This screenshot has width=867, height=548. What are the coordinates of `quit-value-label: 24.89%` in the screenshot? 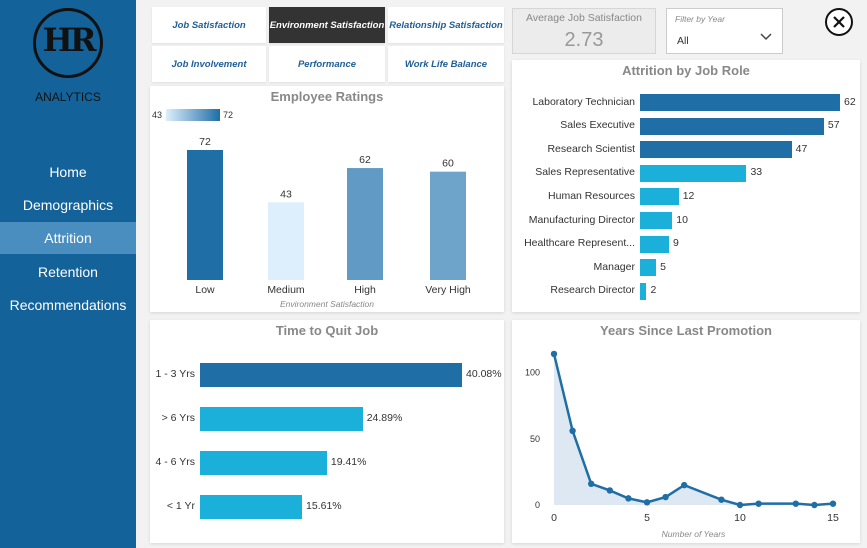 It's located at (384, 418).